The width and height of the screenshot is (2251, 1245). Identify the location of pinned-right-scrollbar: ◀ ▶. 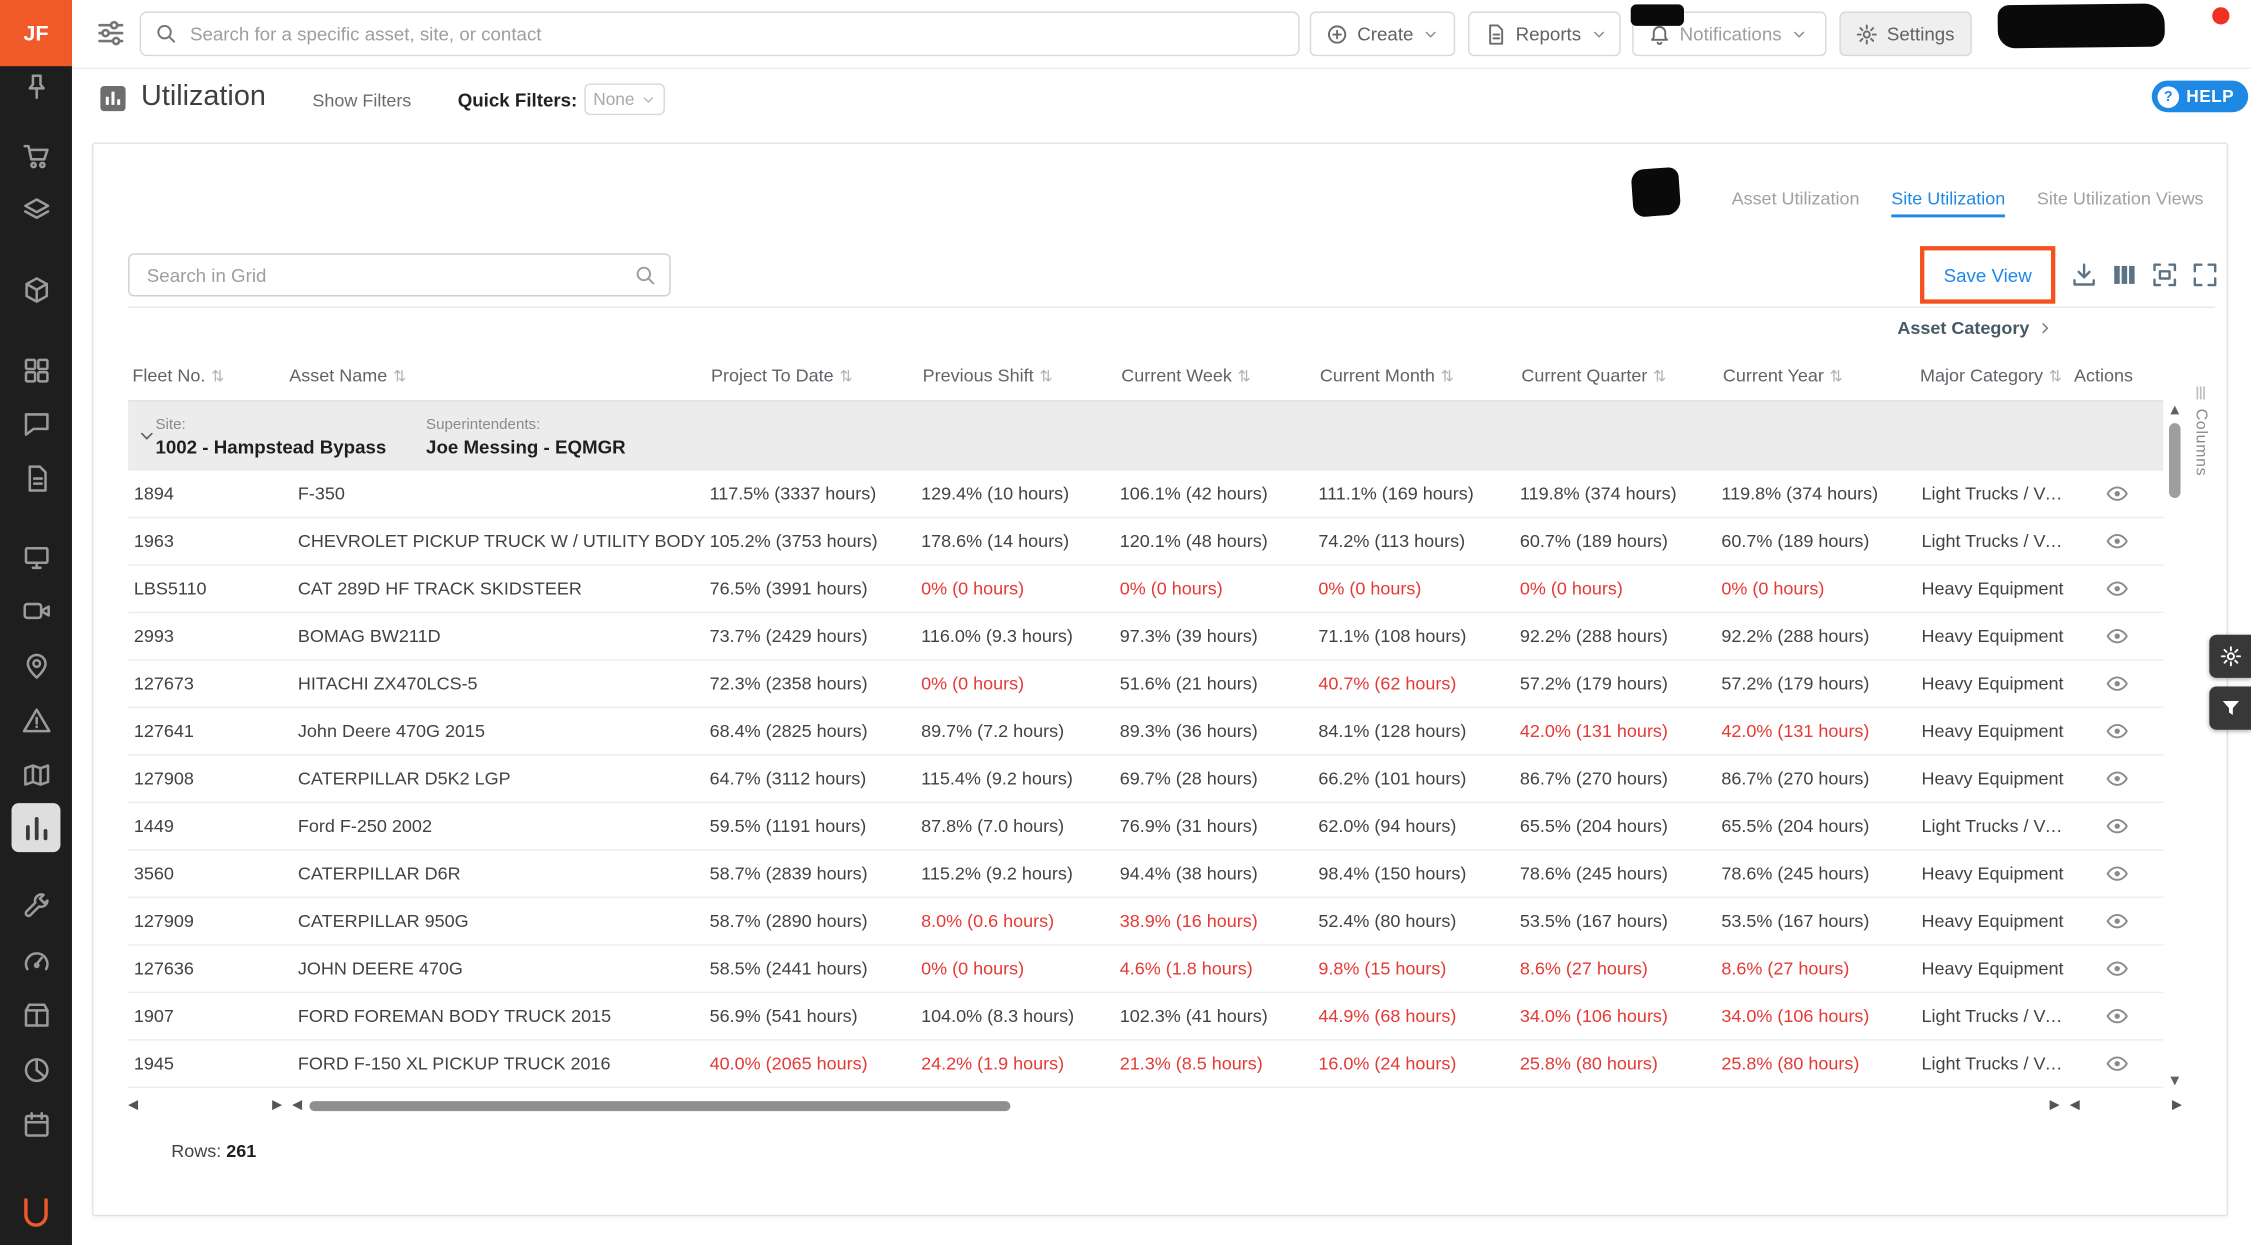
(2126, 1106).